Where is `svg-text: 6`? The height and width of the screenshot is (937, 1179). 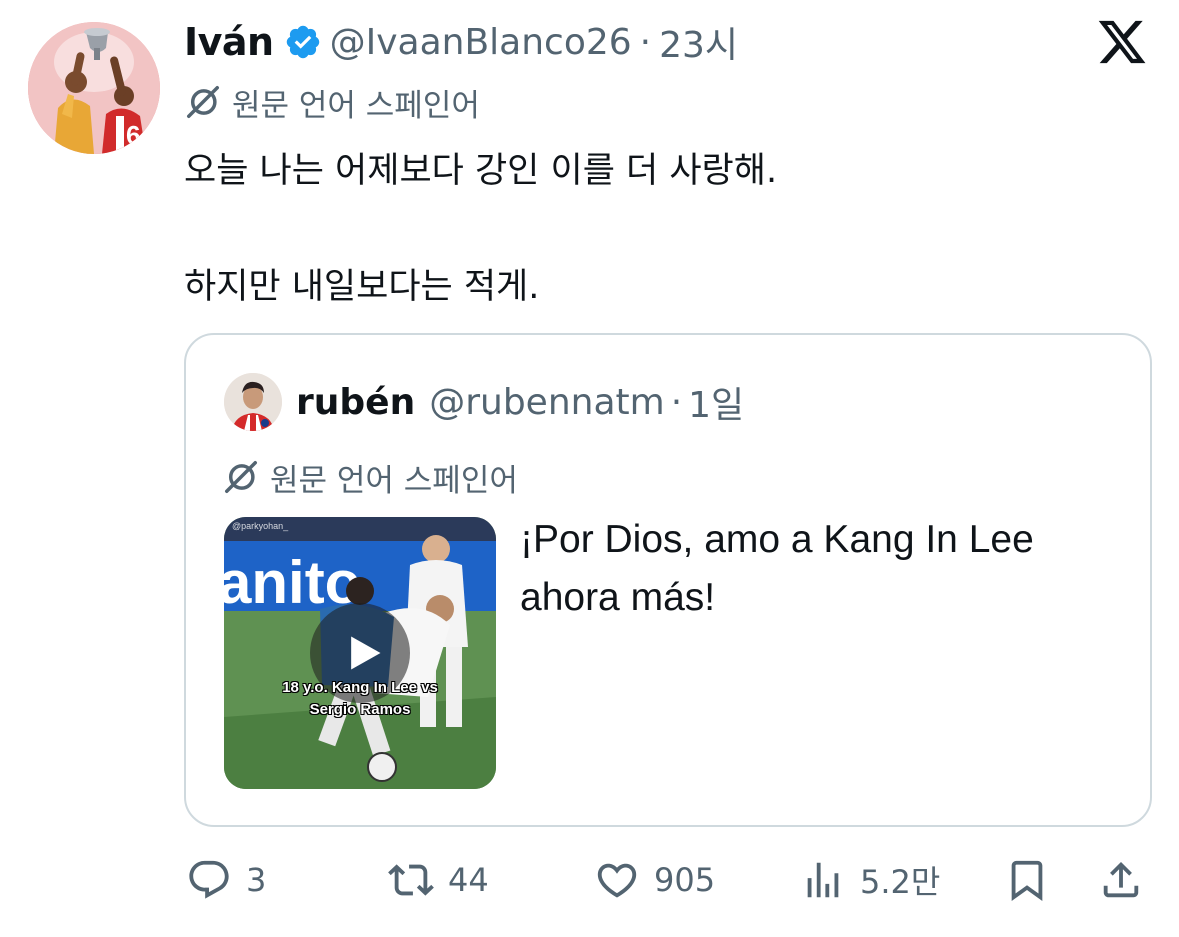
svg-text: 6 is located at coordinates (133, 135).